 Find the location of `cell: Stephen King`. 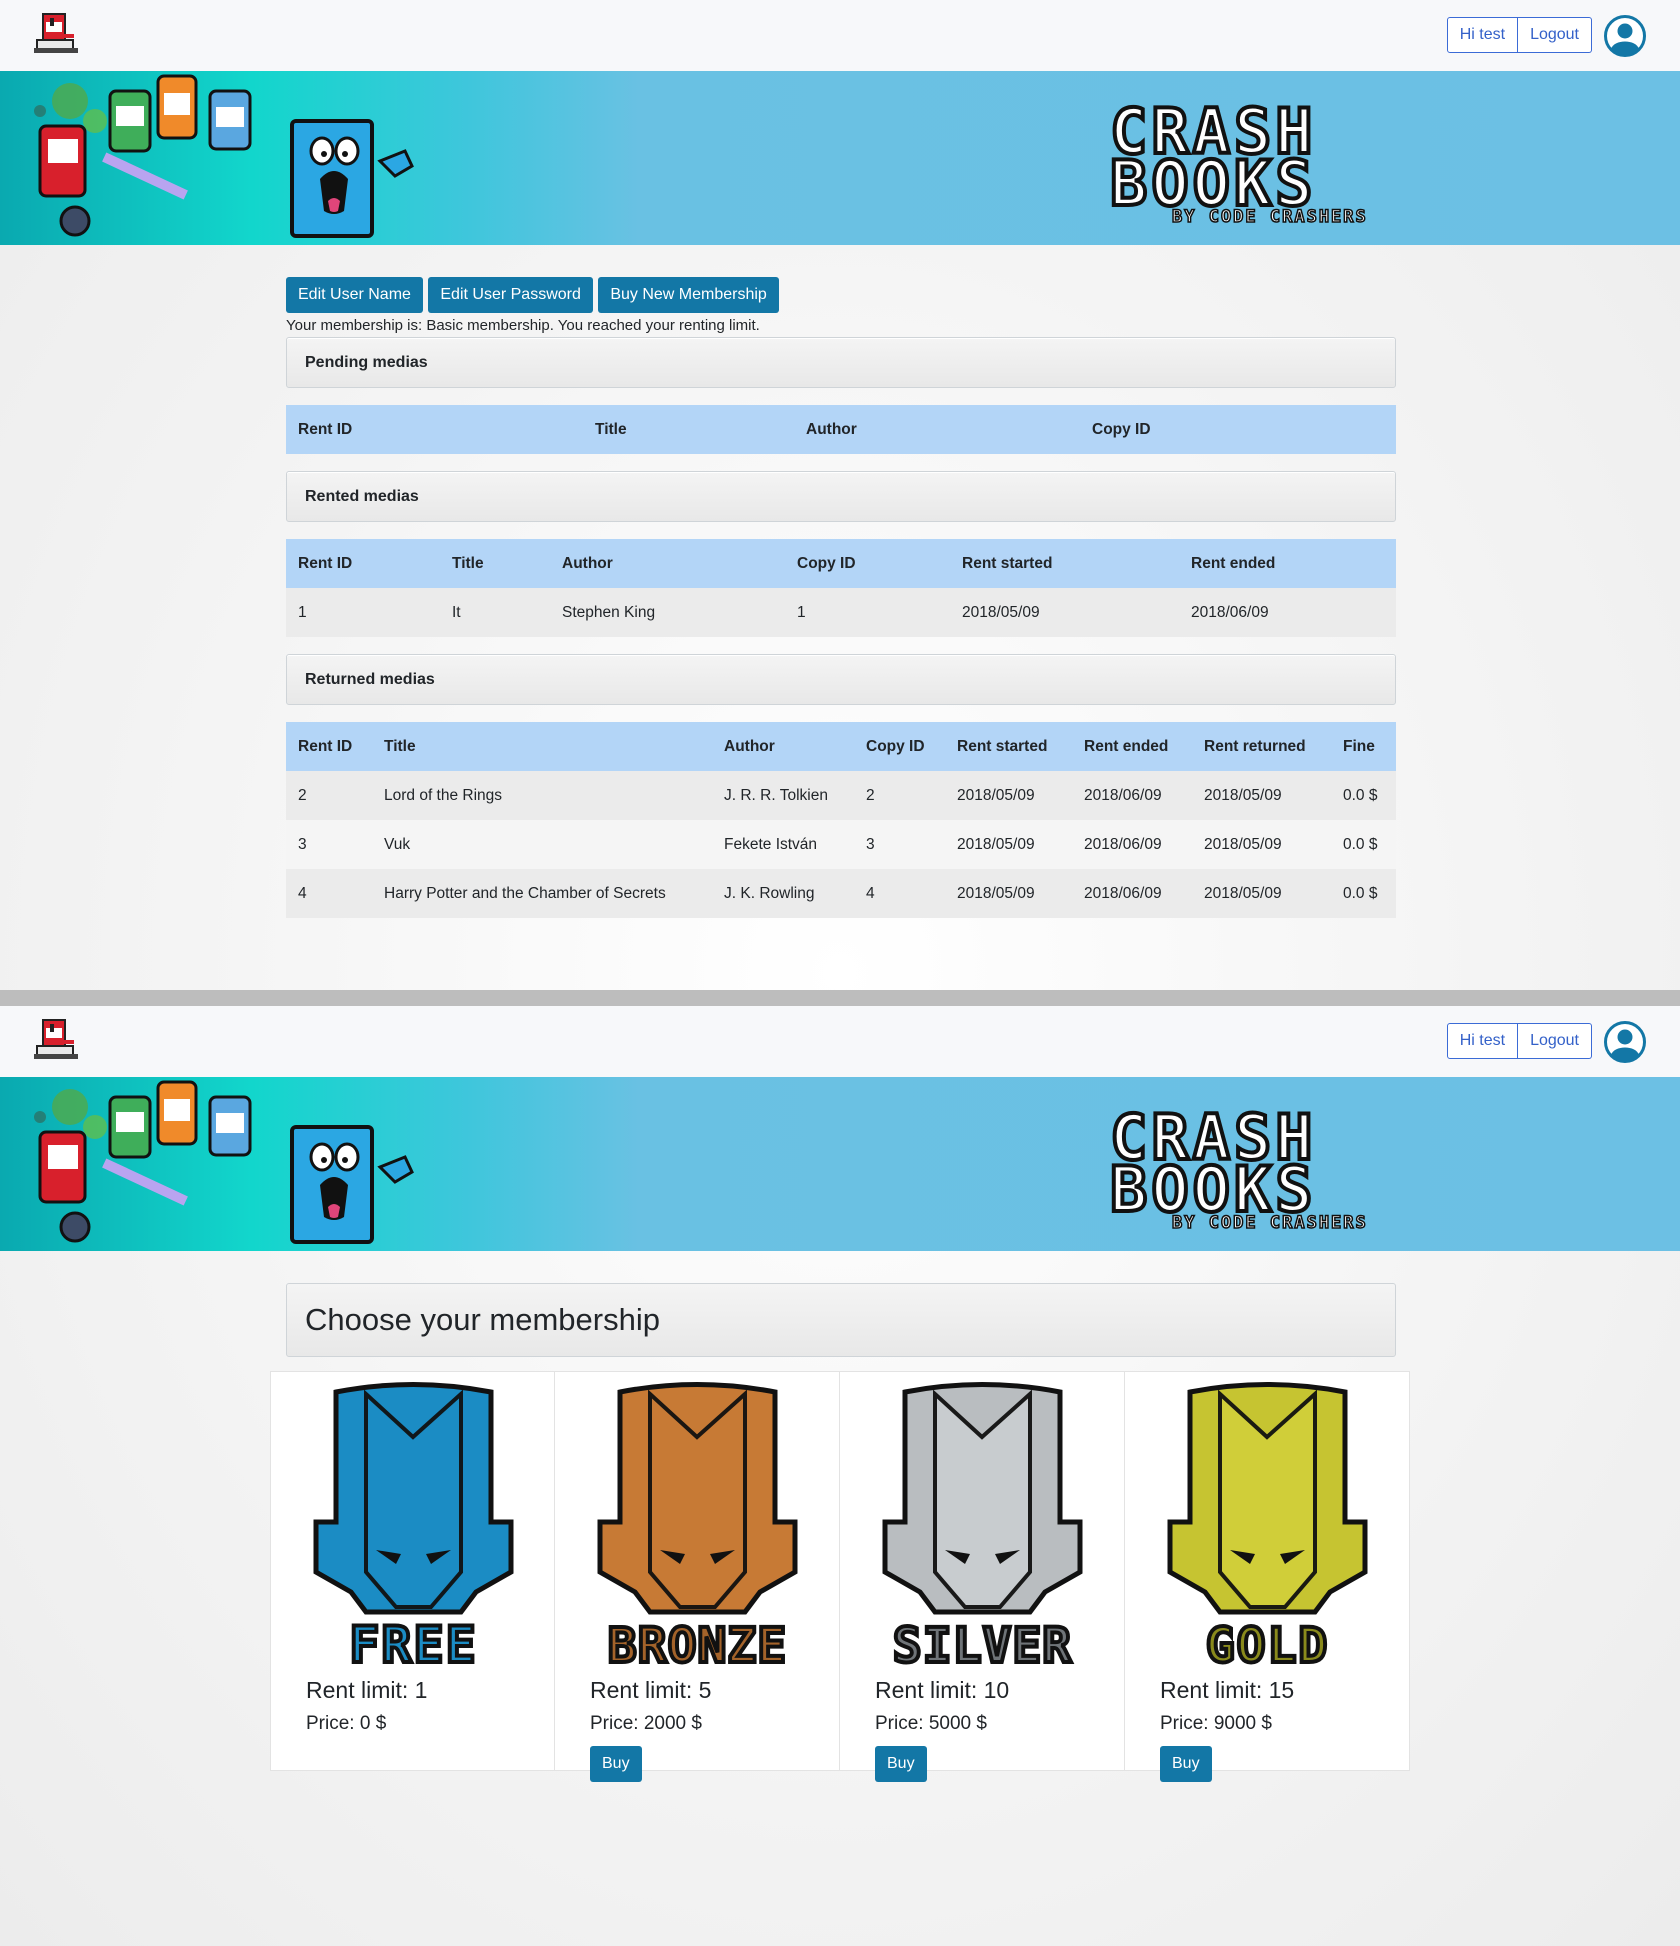

cell: Stephen King is located at coordinates (667, 612).